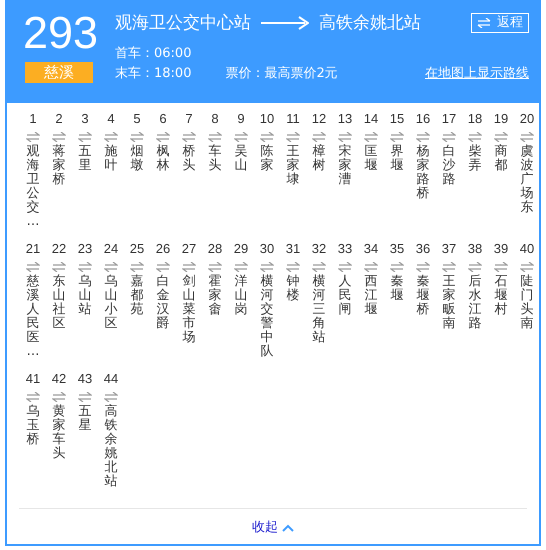 This screenshot has width=546, height=550. Describe the element at coordinates (319, 310) in the screenshot. I see `stop-name: 横河三角站` at that location.